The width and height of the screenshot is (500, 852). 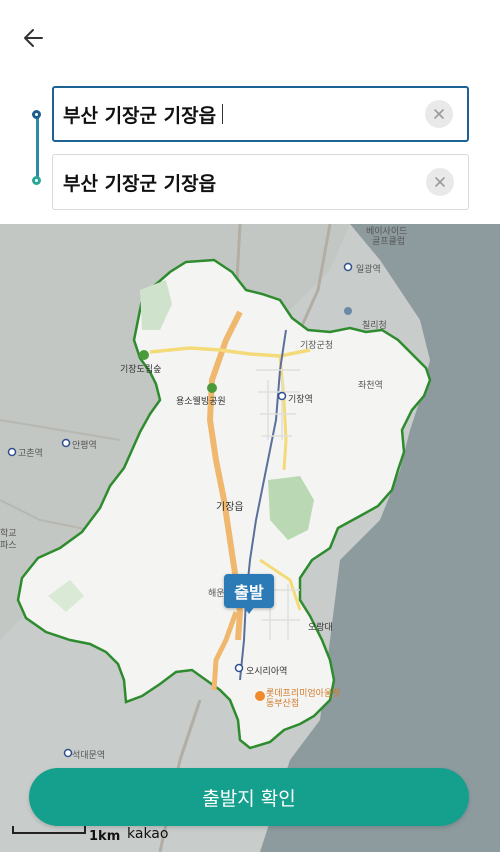 I want to click on destination-clear-button, so click(x=440, y=182).